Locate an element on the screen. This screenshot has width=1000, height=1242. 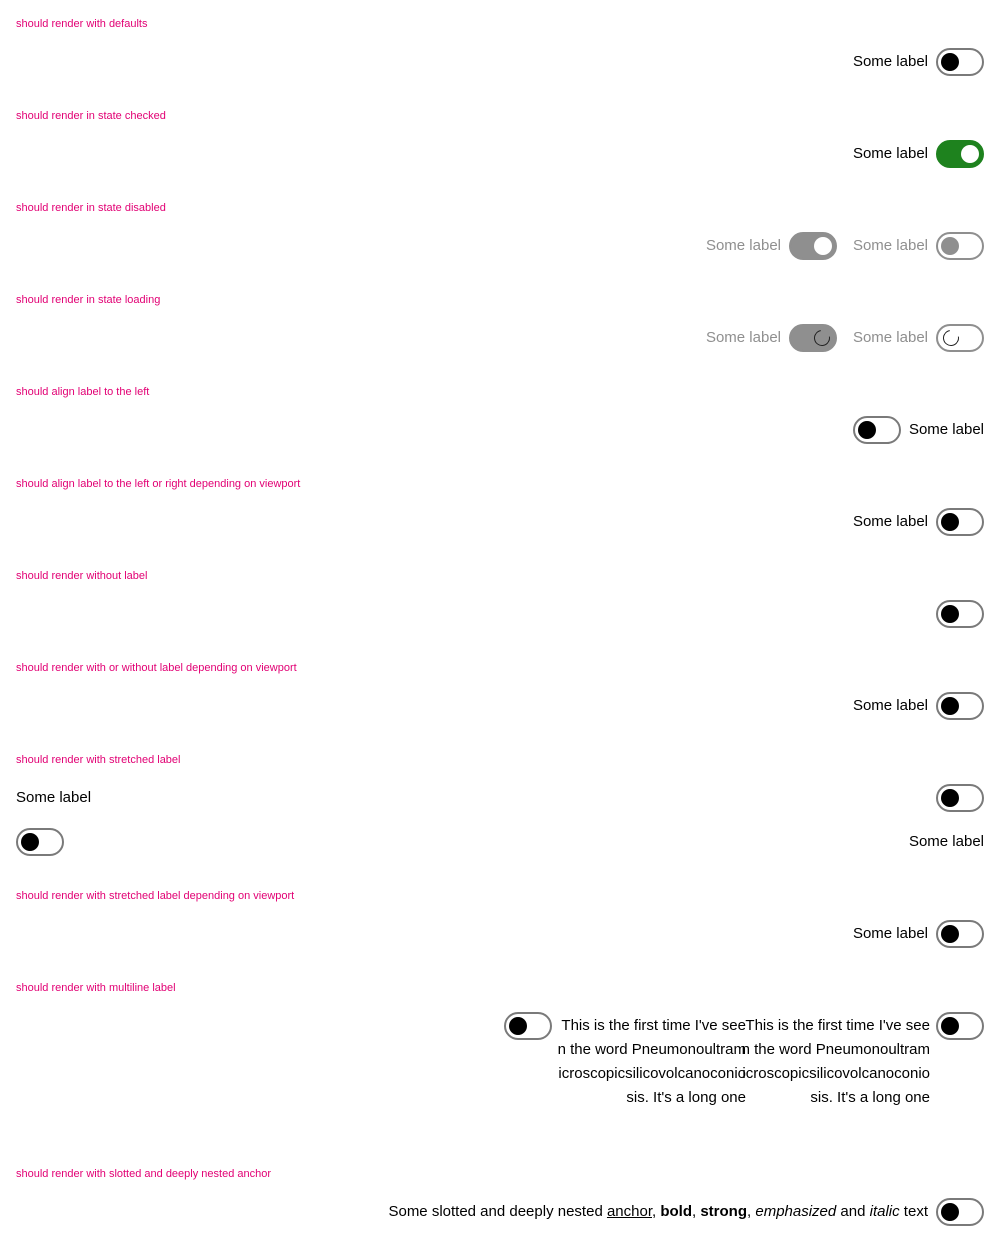
section-title-loading: should render in state loading is located at coordinates (88, 300).